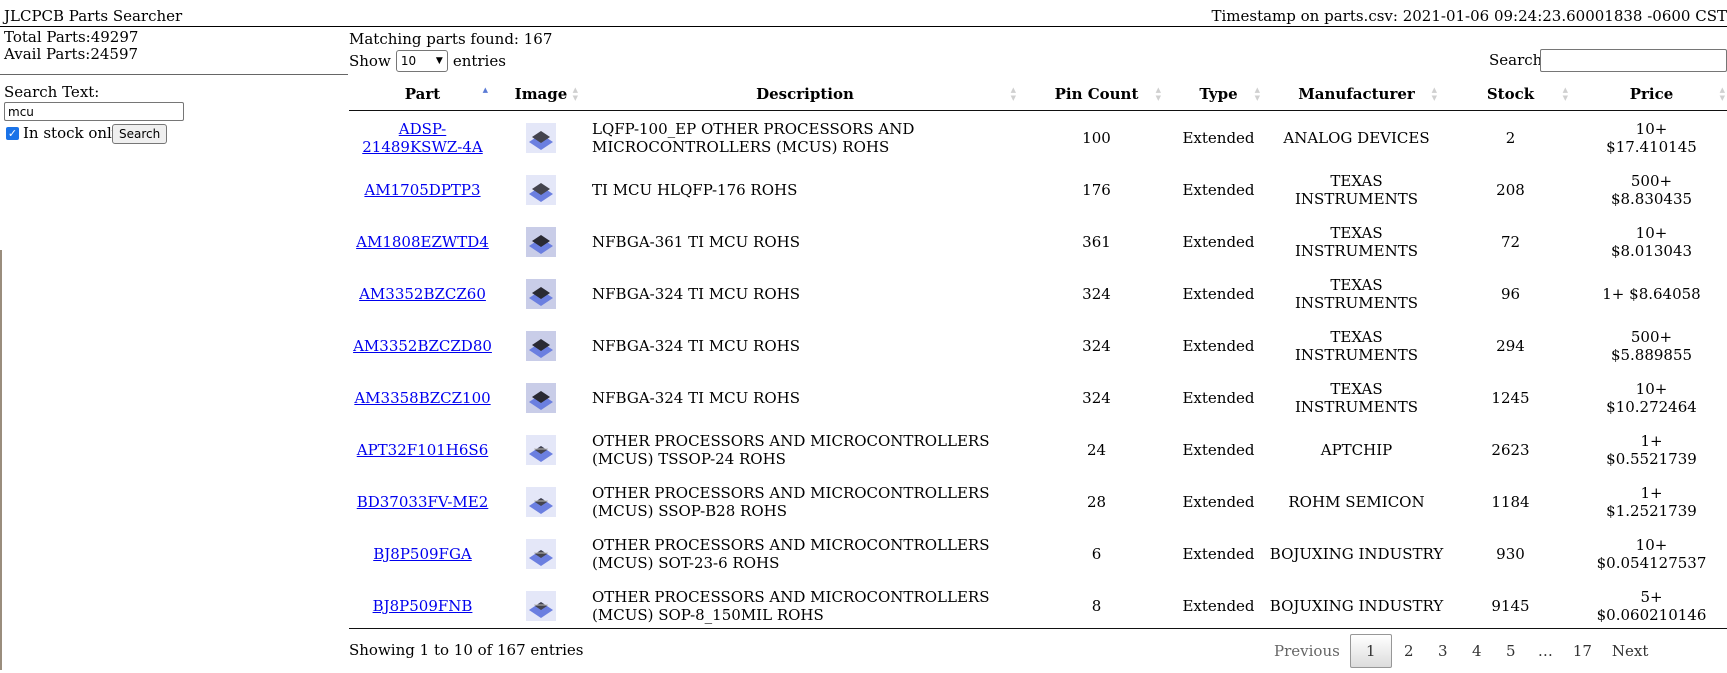 Image resolution: width=1727 pixels, height=673 pixels. What do you see at coordinates (1218, 94) in the screenshot?
I see `col-header-type: Type ▲ ▼` at bounding box center [1218, 94].